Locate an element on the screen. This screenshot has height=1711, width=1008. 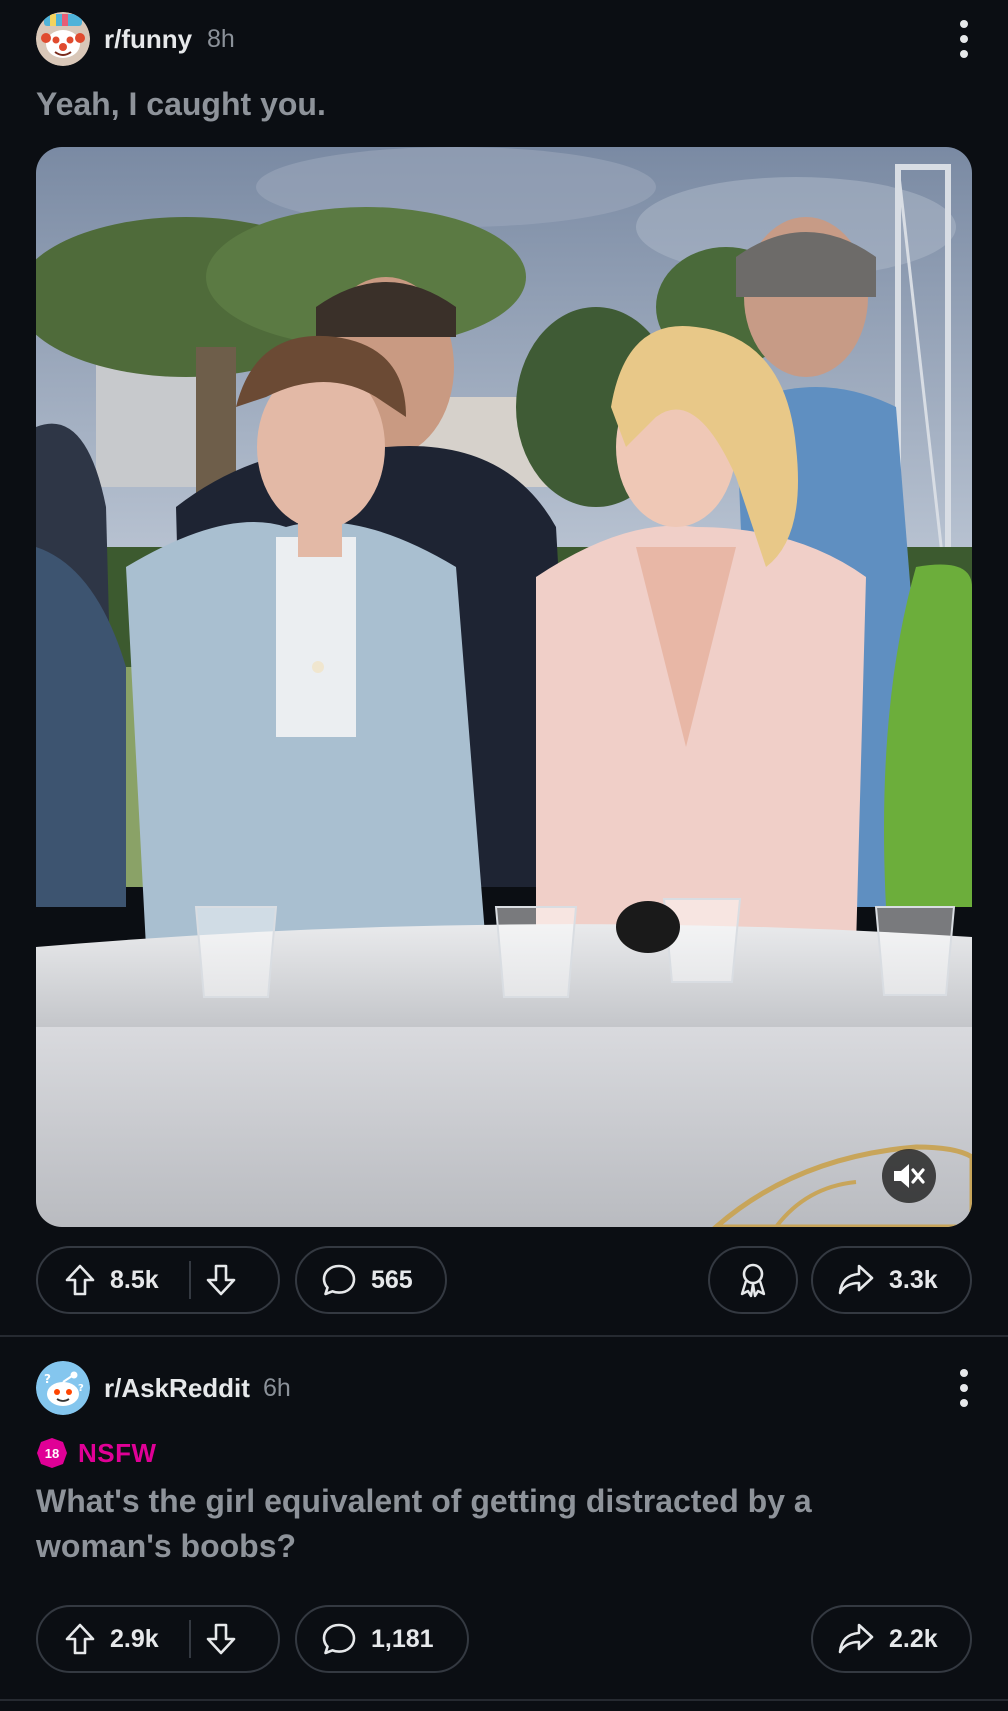
comment-count: 1,181 is located at coordinates (402, 1638).